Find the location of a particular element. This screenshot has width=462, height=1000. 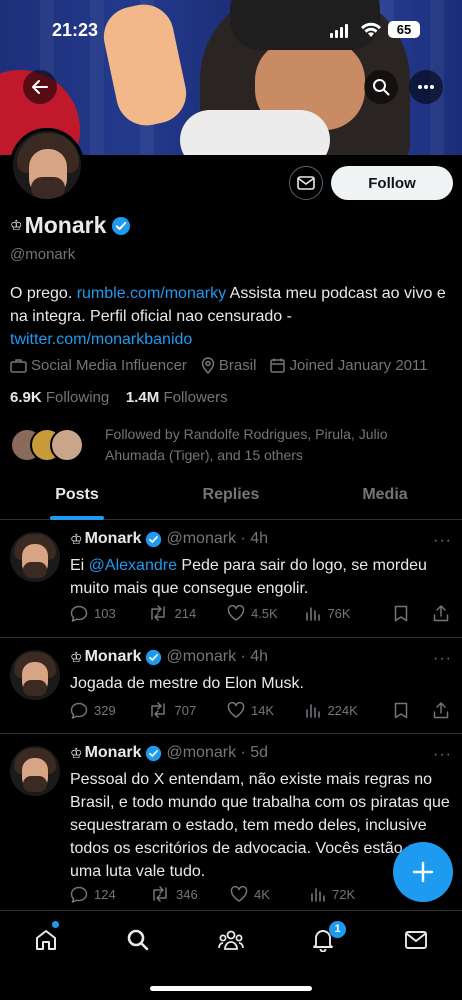

post-actions: 329 707 14K 224K is located at coordinates (262, 710).